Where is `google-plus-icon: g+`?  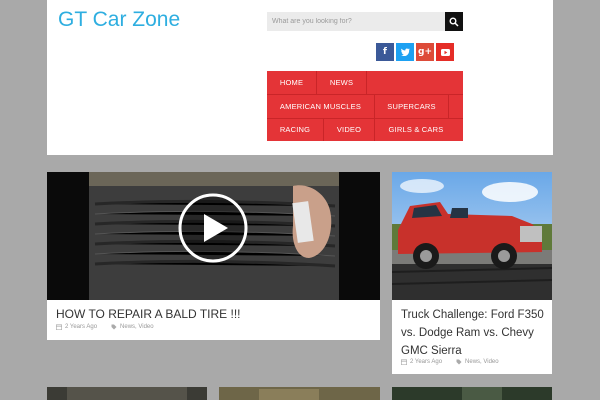 google-plus-icon: g+ is located at coordinates (425, 52).